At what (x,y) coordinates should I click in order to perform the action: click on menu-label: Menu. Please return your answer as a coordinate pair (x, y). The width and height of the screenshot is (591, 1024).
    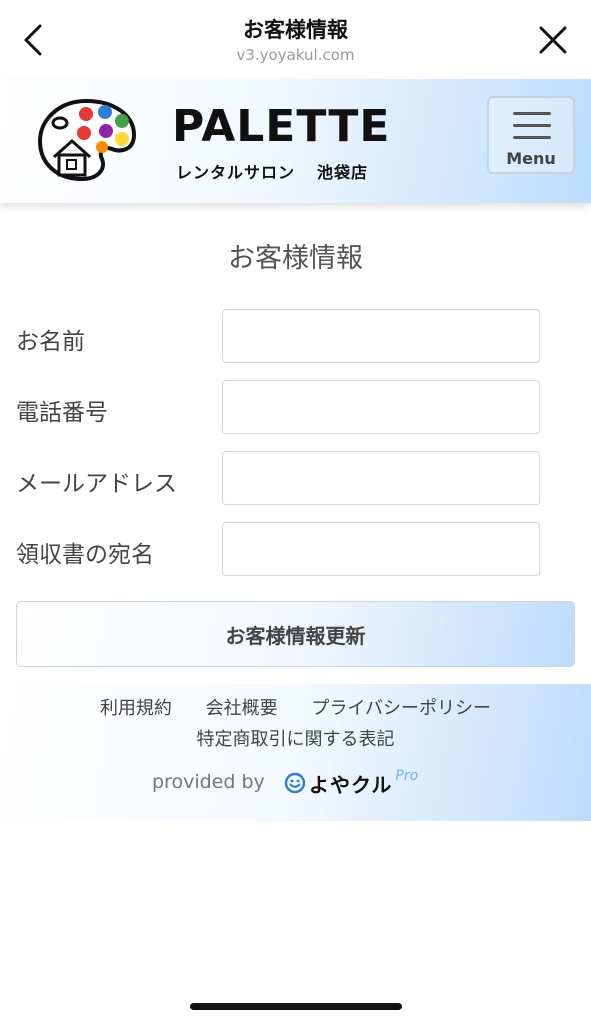
    Looking at the image, I should click on (531, 158).